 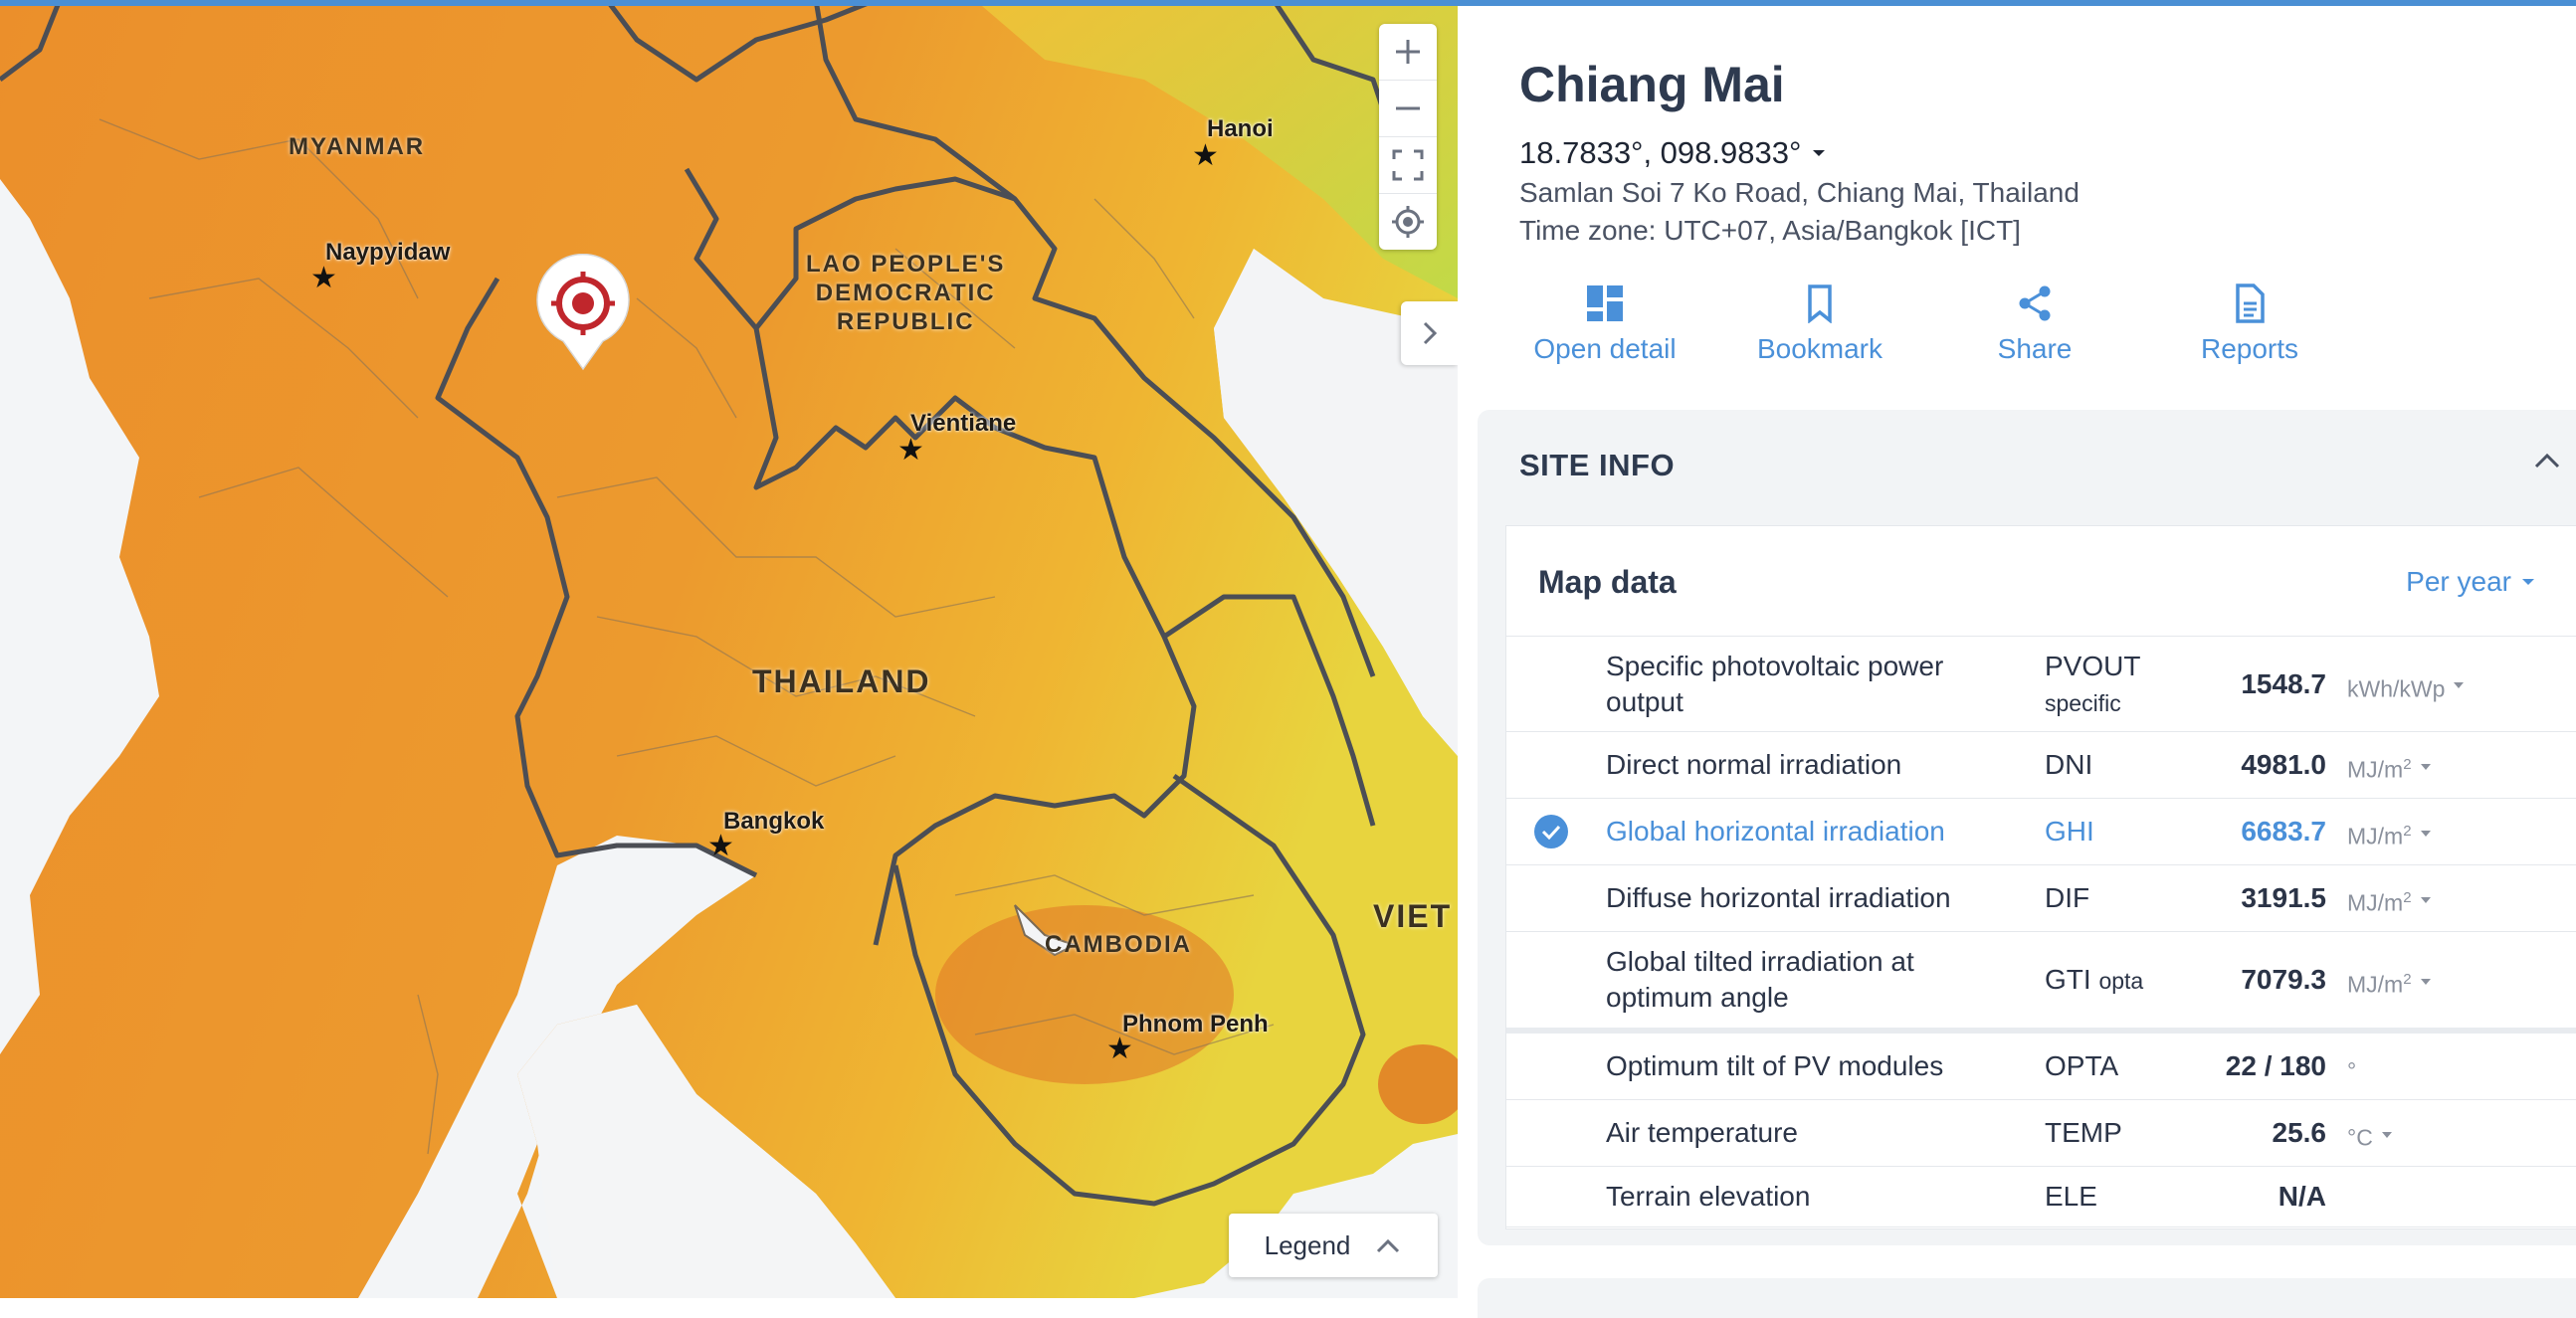 What do you see at coordinates (2069, 832) in the screenshot?
I see `row-abbr-main: GHI` at bounding box center [2069, 832].